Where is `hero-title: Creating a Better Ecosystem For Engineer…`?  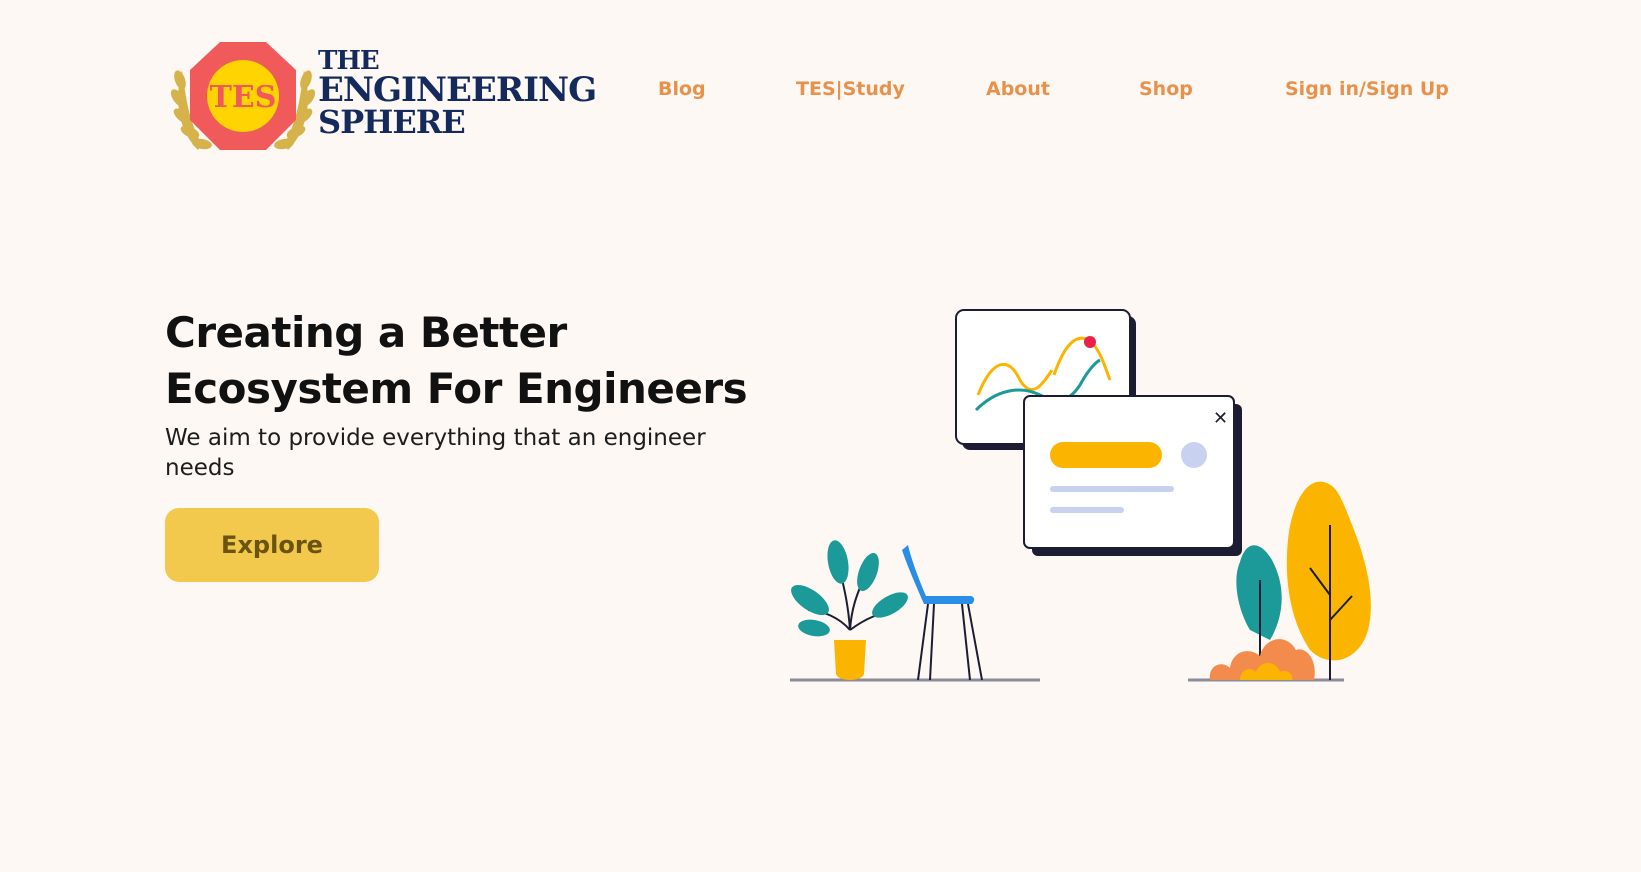 hero-title: Creating a Better Ecosystem For Engineer… is located at coordinates (475, 361).